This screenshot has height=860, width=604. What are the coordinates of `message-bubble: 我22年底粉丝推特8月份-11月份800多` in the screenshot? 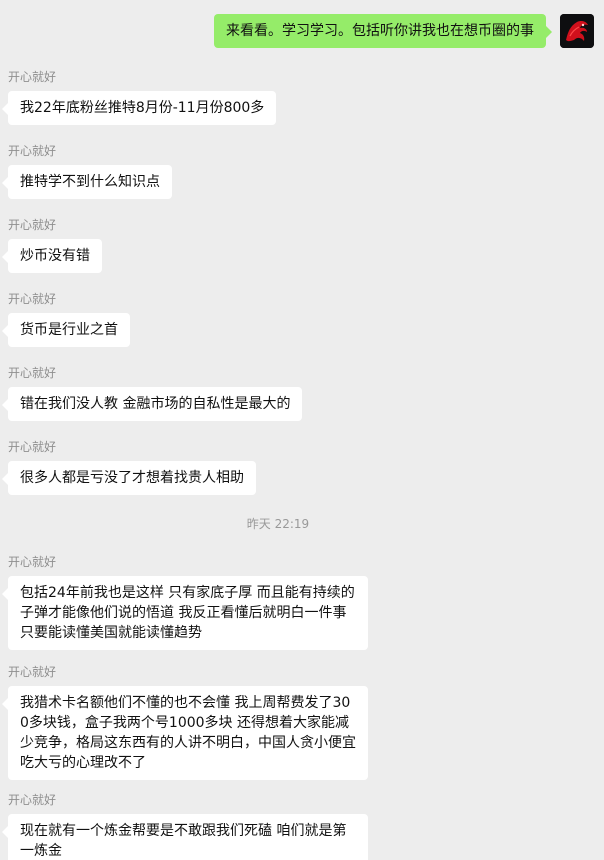 It's located at (139, 108).